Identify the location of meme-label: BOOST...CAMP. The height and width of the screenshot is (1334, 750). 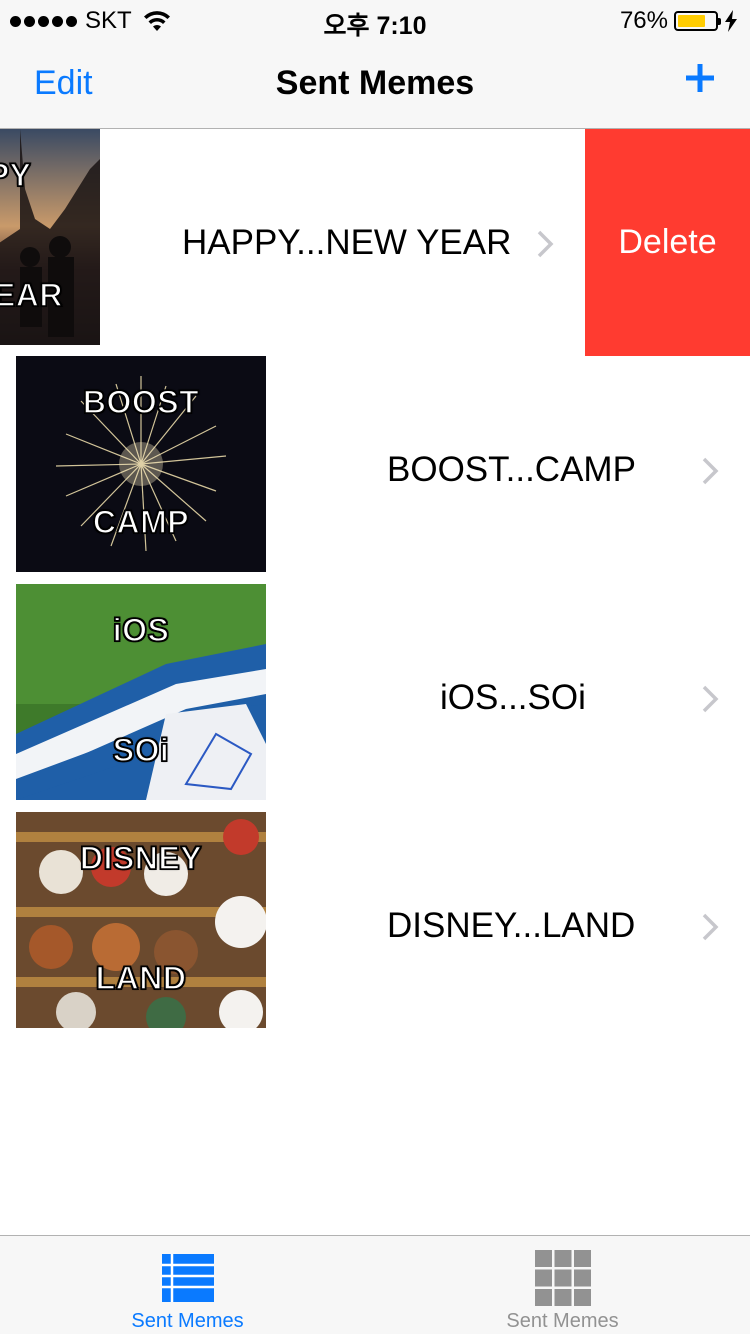
(511, 469).